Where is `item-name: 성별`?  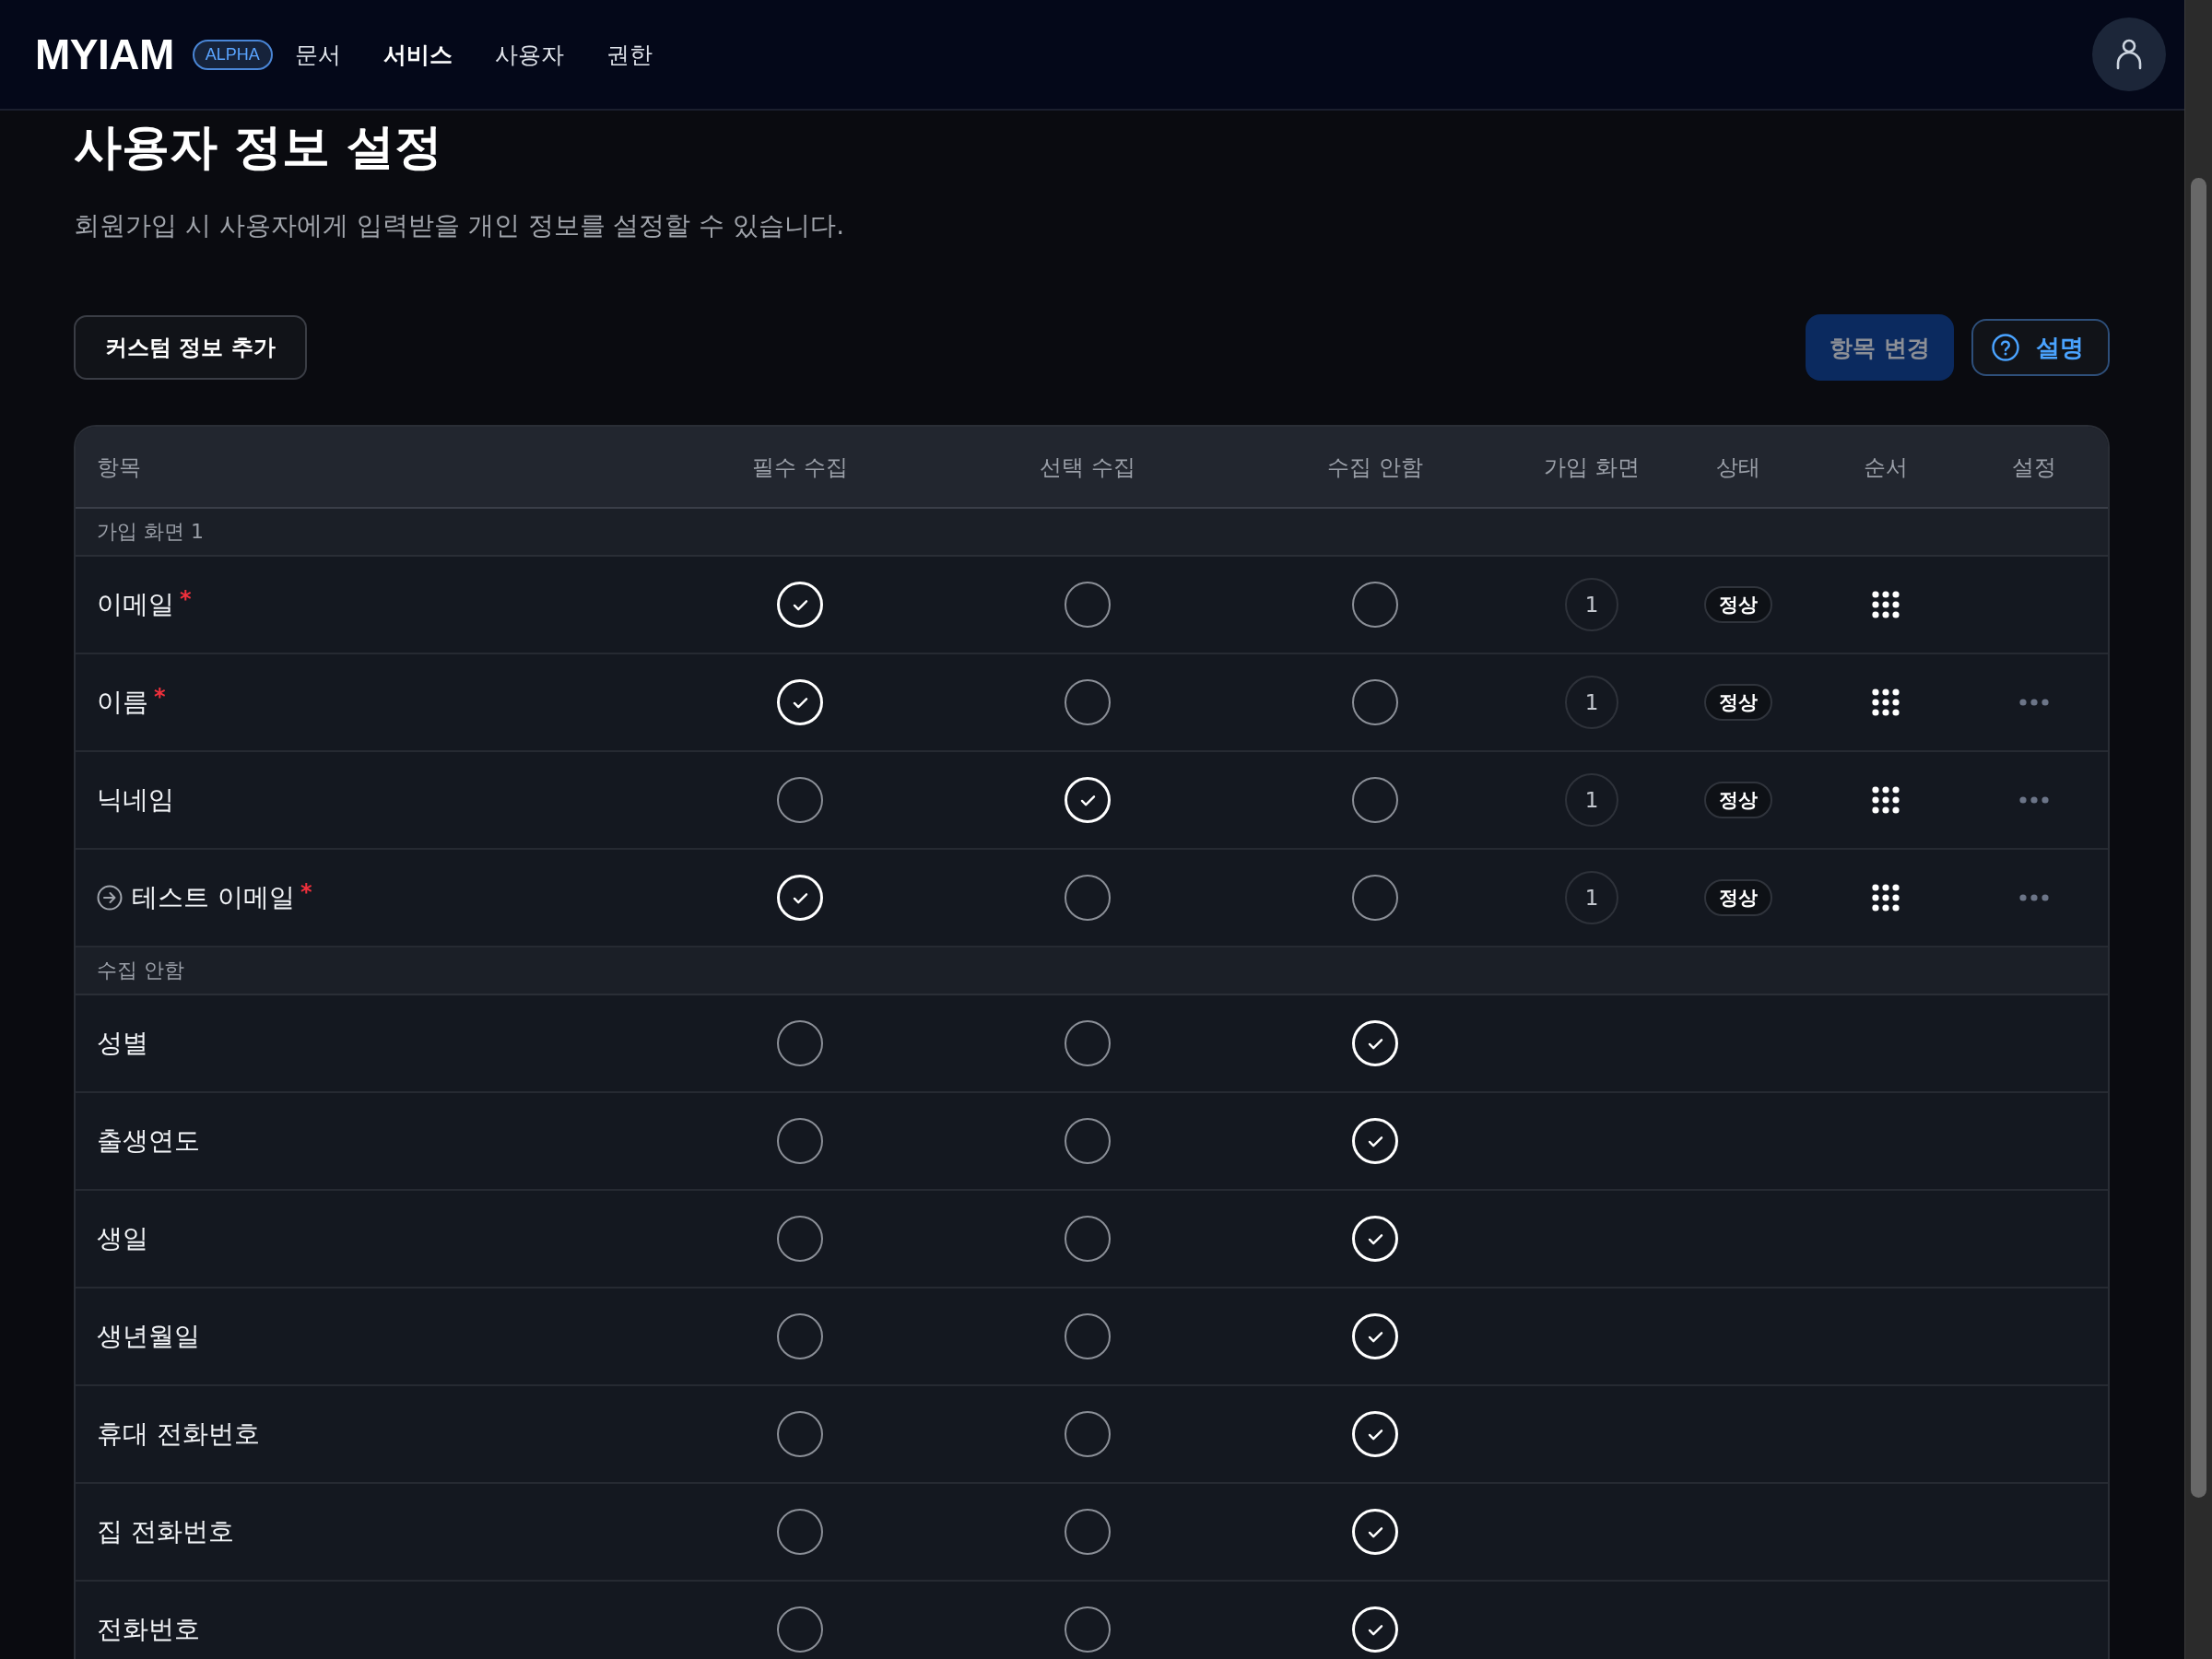 item-name: 성별 is located at coordinates (122, 1043).